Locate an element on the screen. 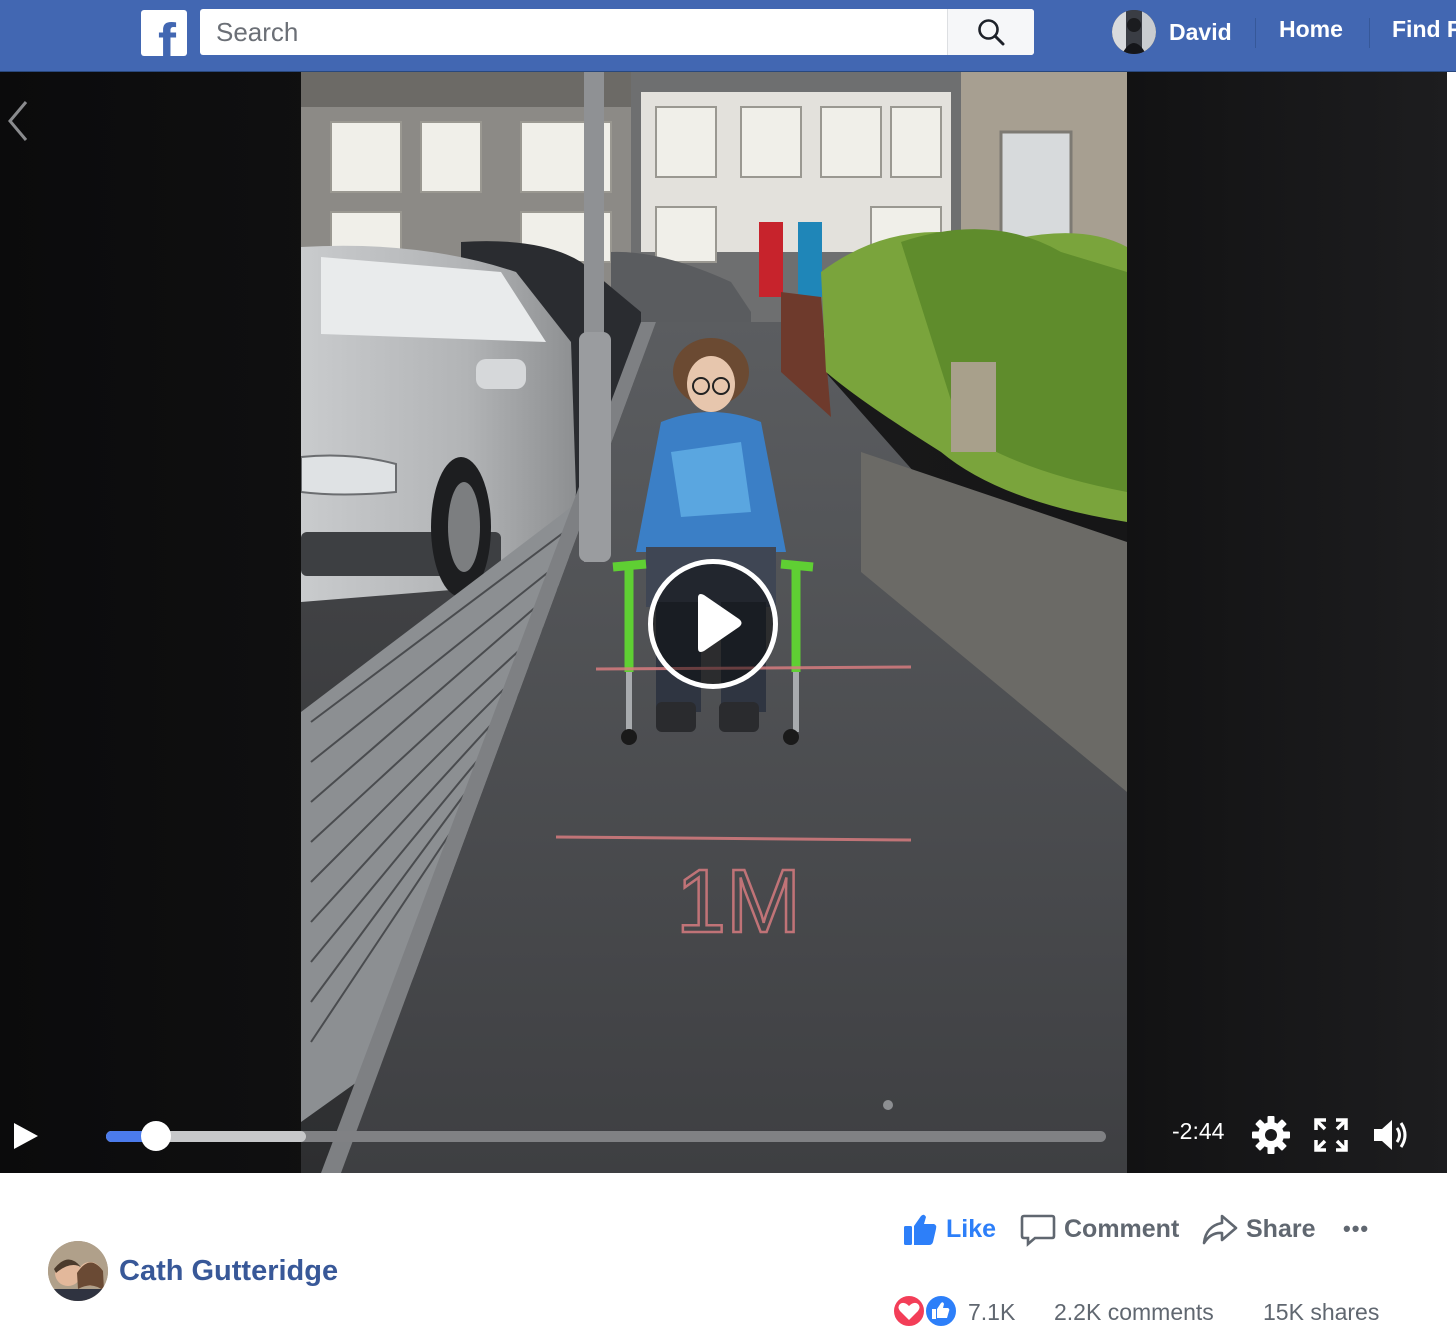  nav-profile-link: David is located at coordinates (1172, 32).